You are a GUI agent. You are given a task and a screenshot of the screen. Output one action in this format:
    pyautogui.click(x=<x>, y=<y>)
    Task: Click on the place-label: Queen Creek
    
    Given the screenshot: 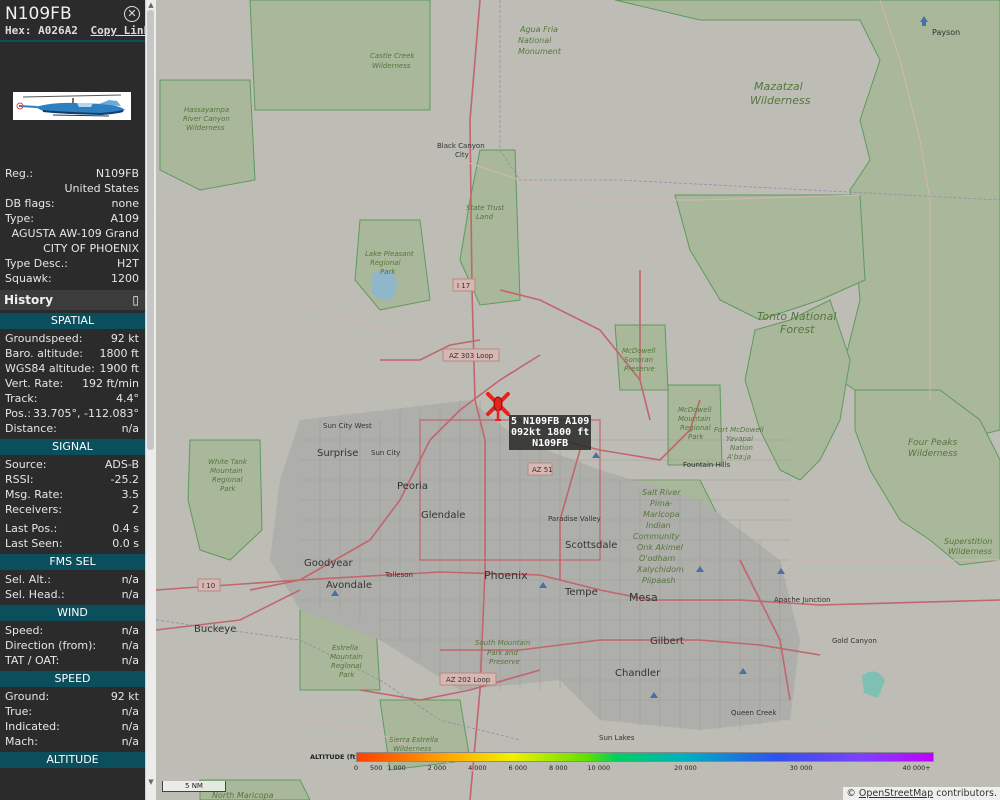 What is the action you would take?
    pyautogui.click(x=754, y=713)
    